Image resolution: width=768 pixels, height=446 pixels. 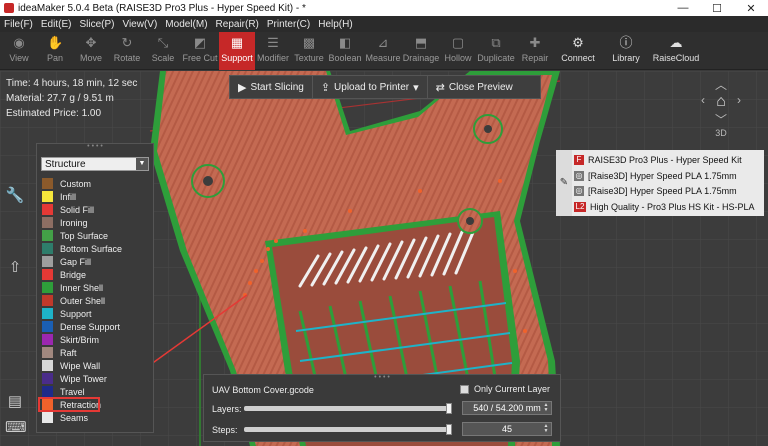 What do you see at coordinates (95, 365) in the screenshot?
I see `legend-item: Wipe Wall` at bounding box center [95, 365].